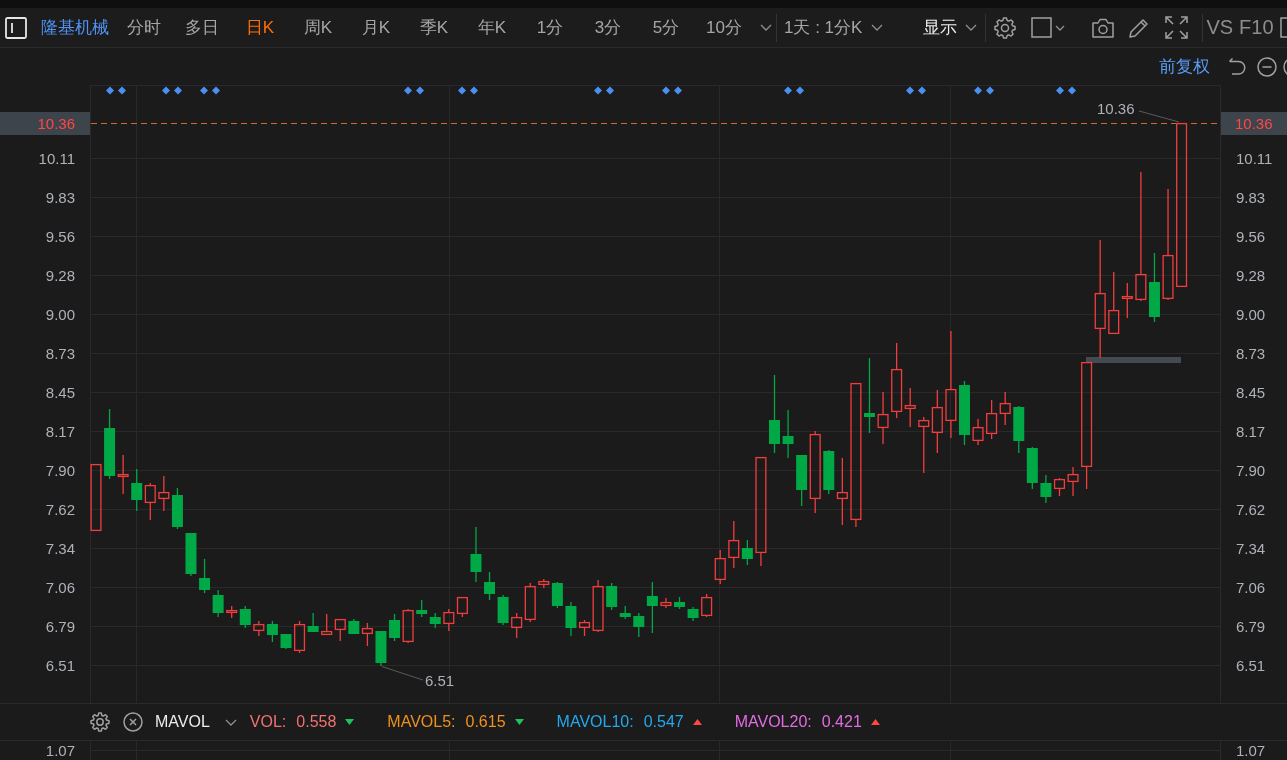 Image resolution: width=1287 pixels, height=760 pixels. I want to click on undo-icon, so click(1238, 66).